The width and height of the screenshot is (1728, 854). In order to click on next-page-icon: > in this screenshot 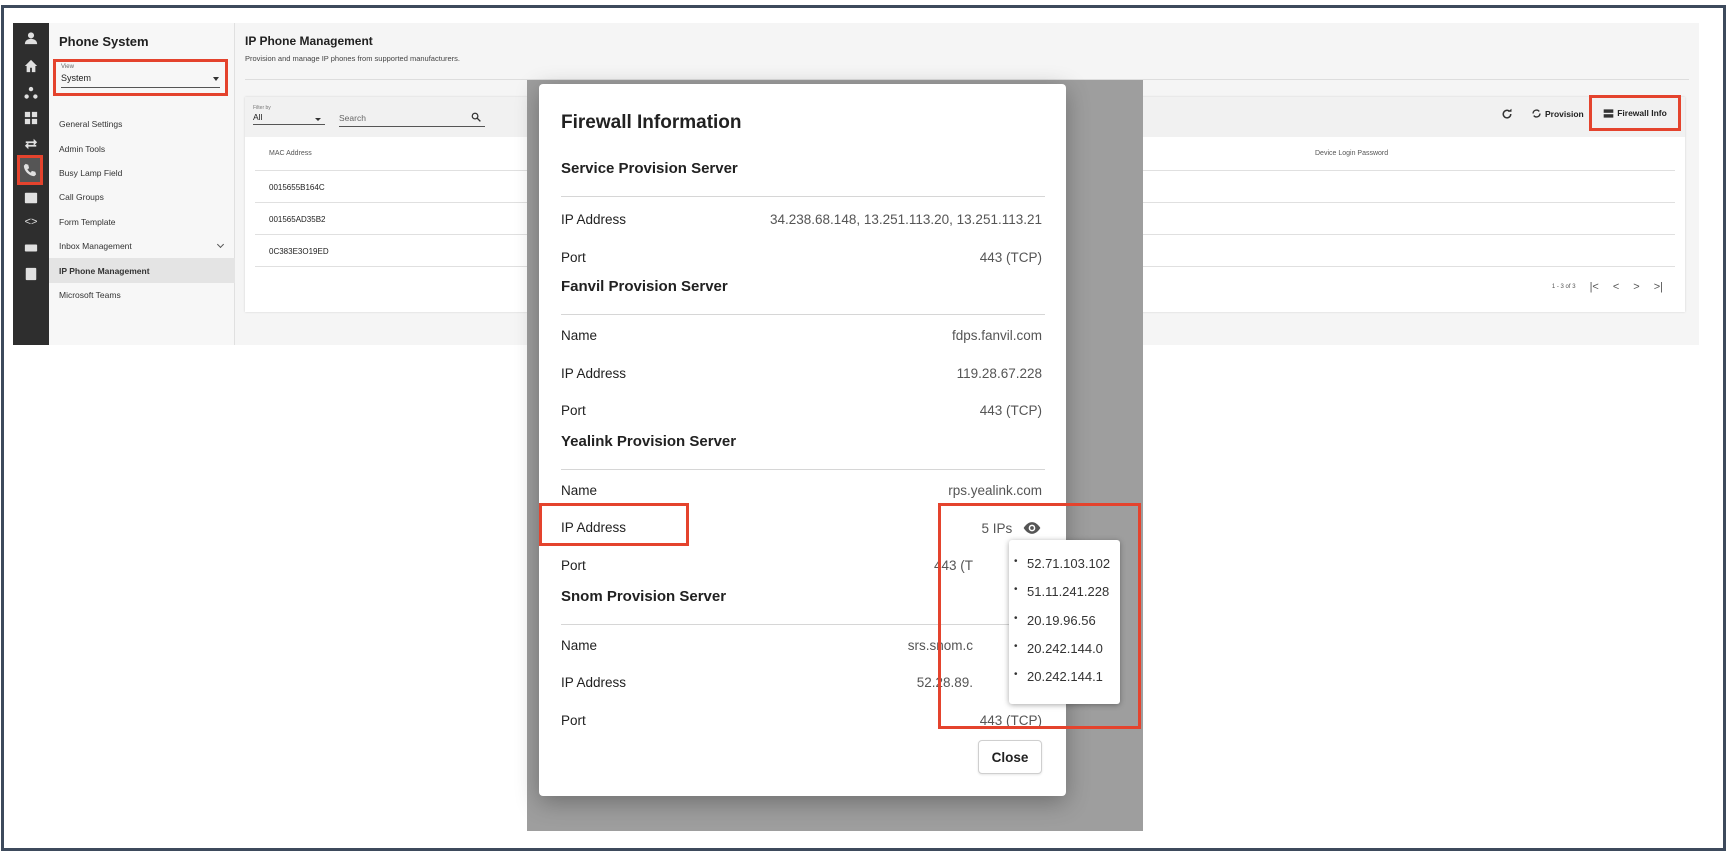, I will do `click(1636, 287)`.